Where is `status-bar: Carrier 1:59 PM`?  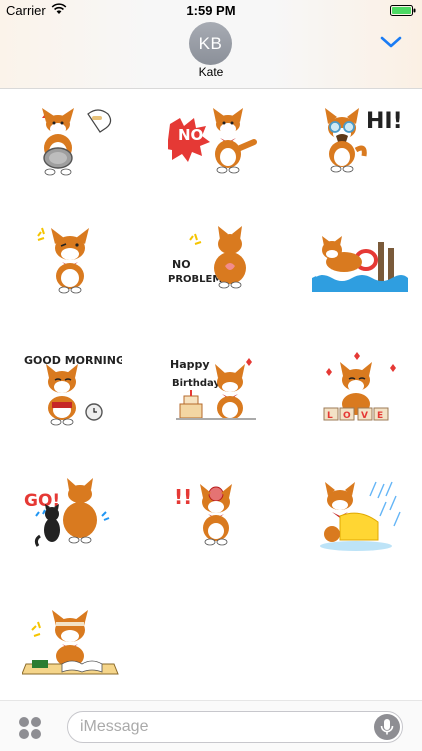 status-bar: Carrier 1:59 PM is located at coordinates (211, 11).